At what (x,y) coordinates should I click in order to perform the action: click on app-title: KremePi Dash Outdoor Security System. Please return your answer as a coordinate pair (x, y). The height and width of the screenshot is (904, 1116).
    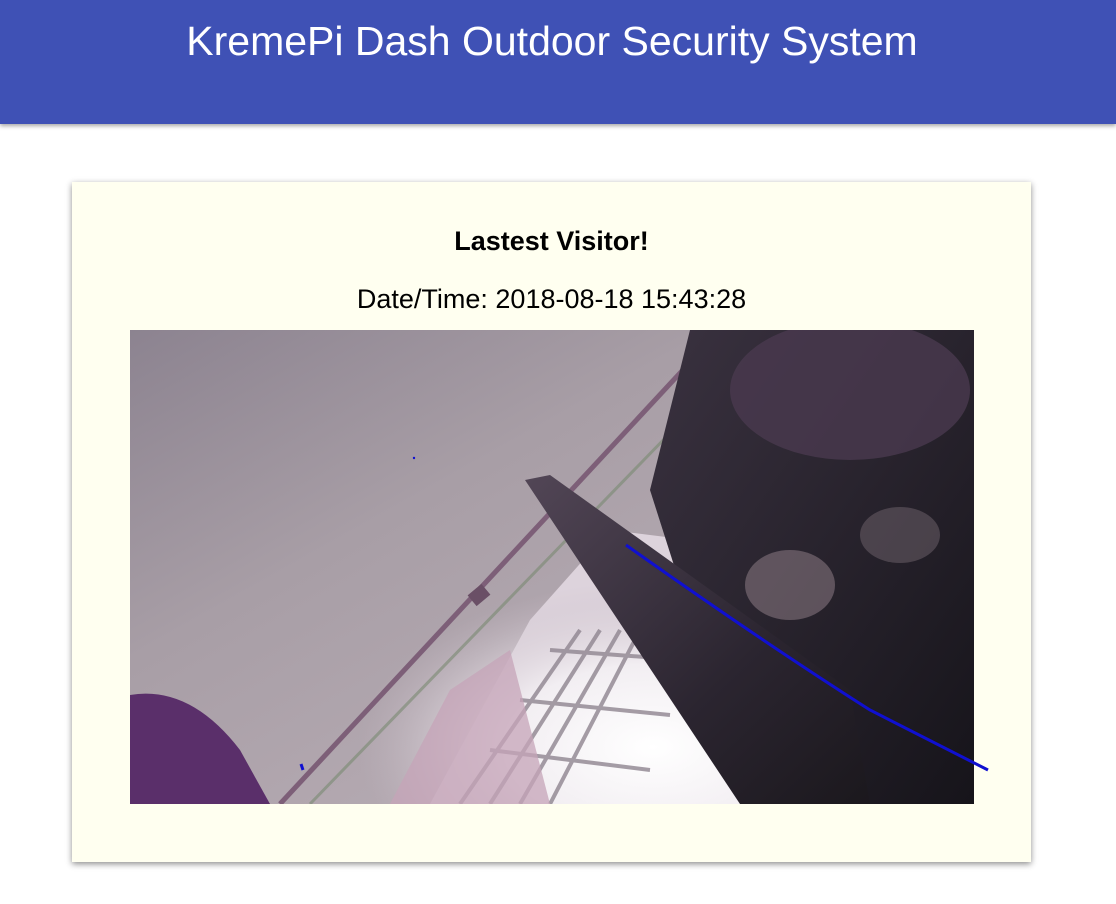
    Looking at the image, I should click on (552, 41).